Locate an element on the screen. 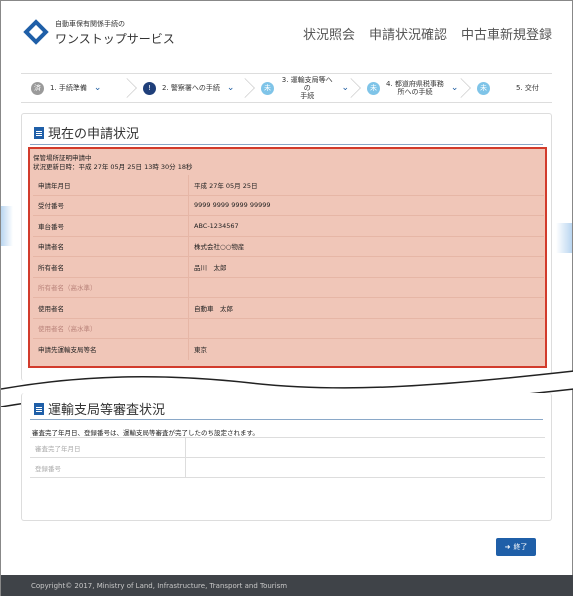  row-label: 申請者名 is located at coordinates (51, 247).